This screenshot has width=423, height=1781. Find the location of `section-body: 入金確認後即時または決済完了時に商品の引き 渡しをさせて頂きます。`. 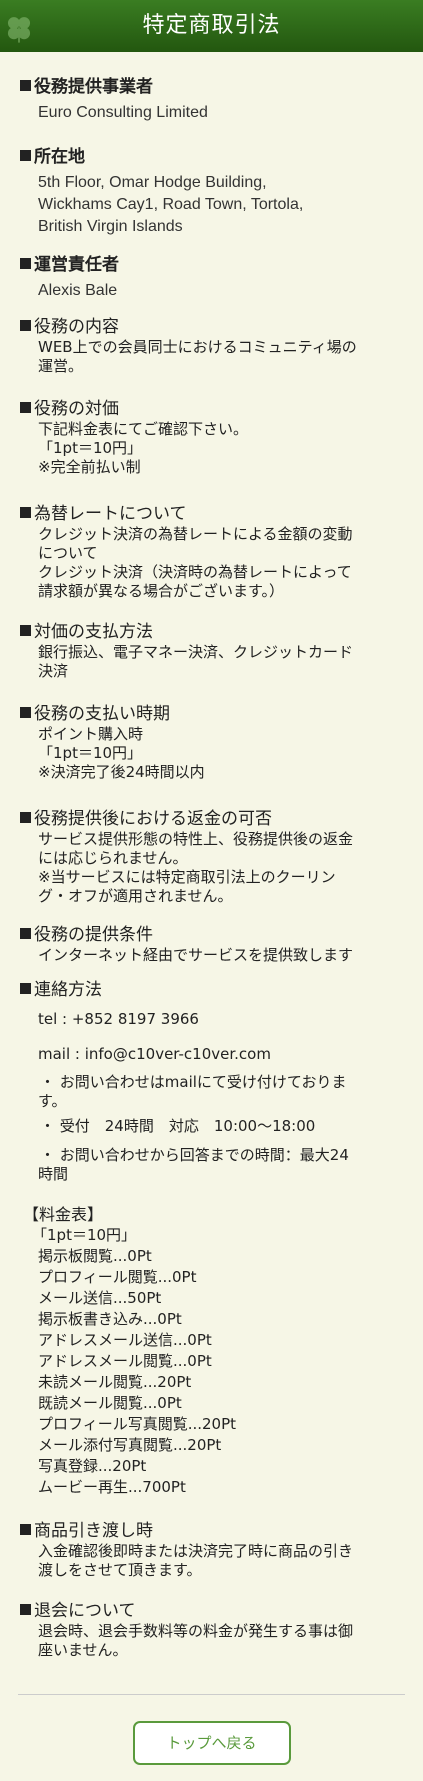

section-body: 入金確認後即時または決済完了時に商品の引き 渡しをさせて頂きます。 is located at coordinates (196, 1560).